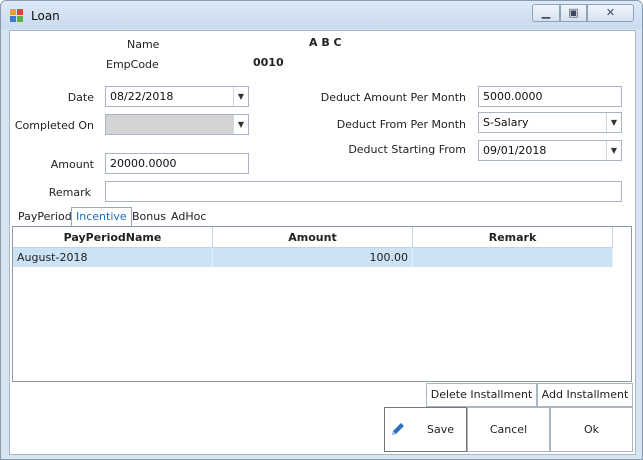 This screenshot has width=643, height=460. What do you see at coordinates (585, 395) in the screenshot?
I see `add-installment-button: Add Installment` at bounding box center [585, 395].